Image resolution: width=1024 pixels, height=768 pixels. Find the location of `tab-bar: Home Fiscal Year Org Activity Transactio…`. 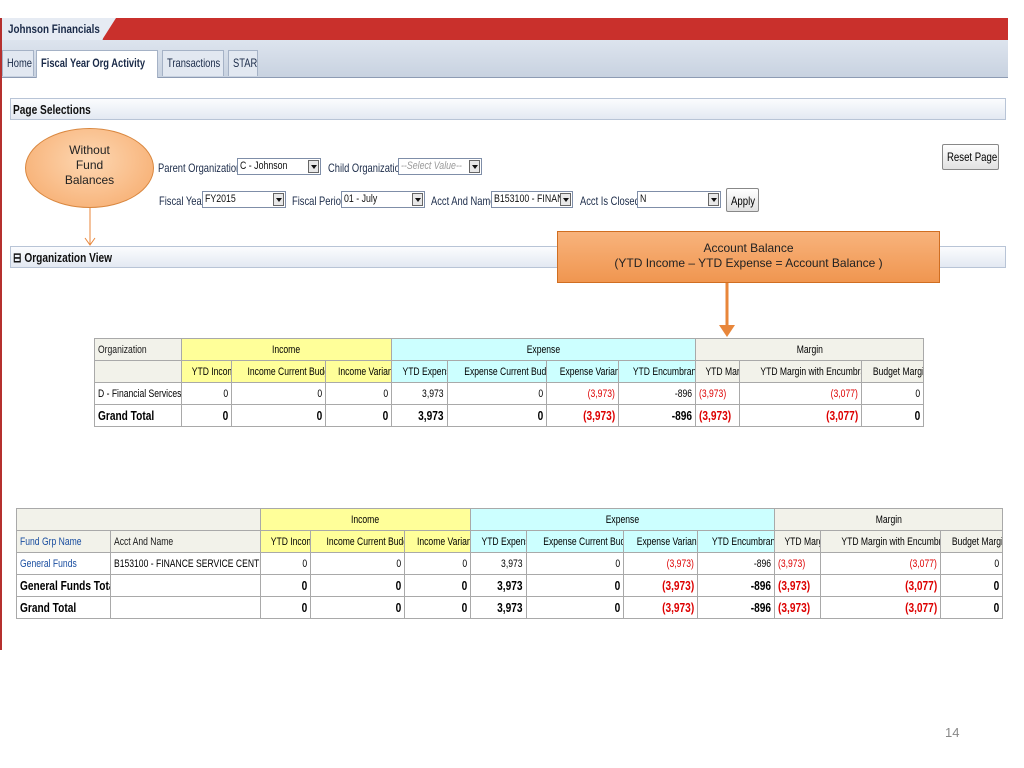

tab-bar: Home Fiscal Year Org Activity Transactio… is located at coordinates (505, 59).